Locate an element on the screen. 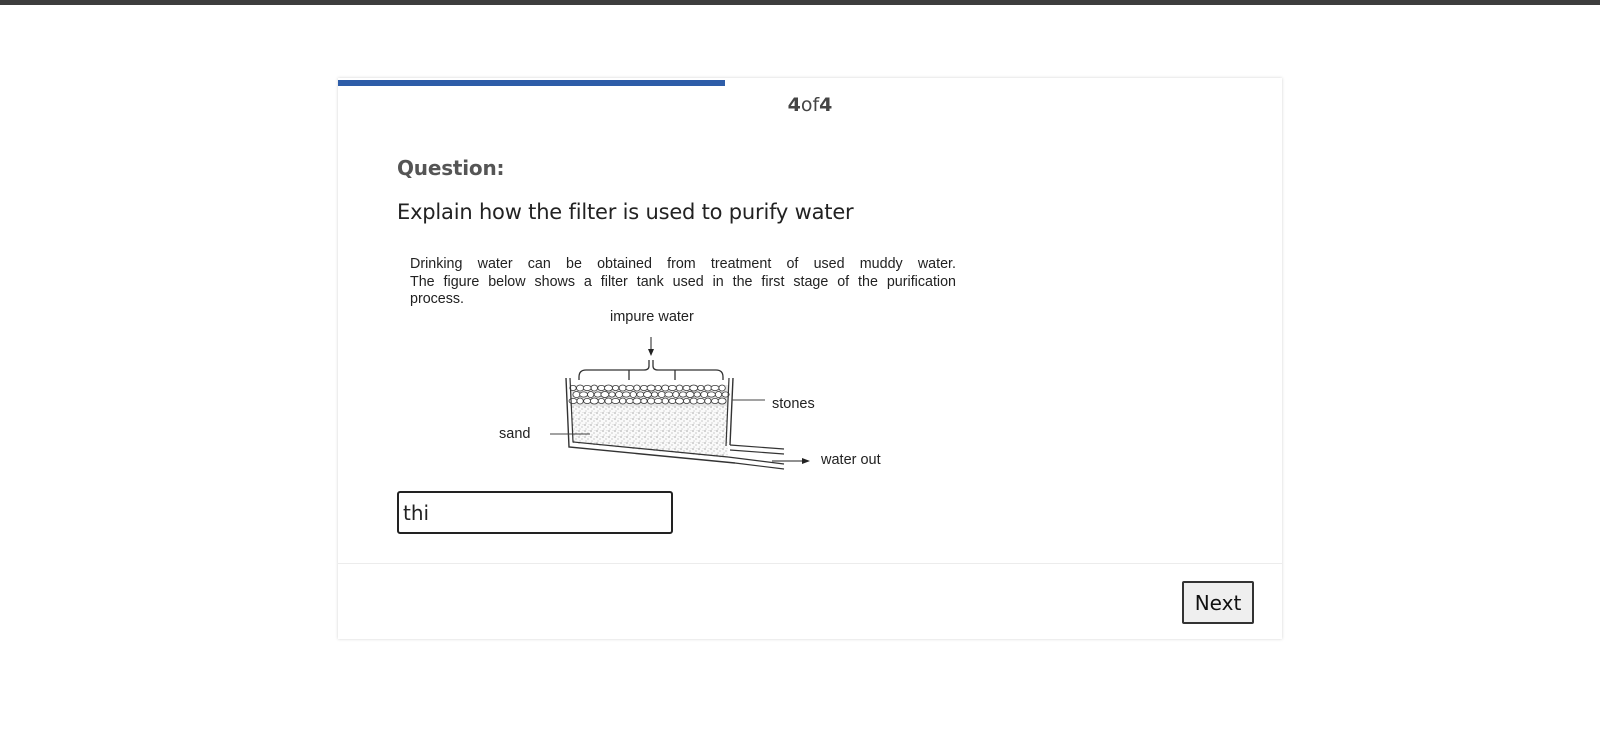 The width and height of the screenshot is (1600, 731). label-impure-water: impure water is located at coordinates (652, 317).